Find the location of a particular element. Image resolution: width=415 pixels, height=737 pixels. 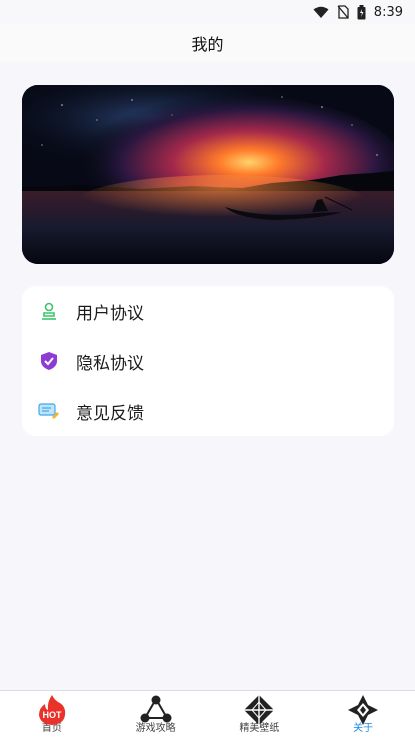

feedback-chat-icon is located at coordinates (49, 411).